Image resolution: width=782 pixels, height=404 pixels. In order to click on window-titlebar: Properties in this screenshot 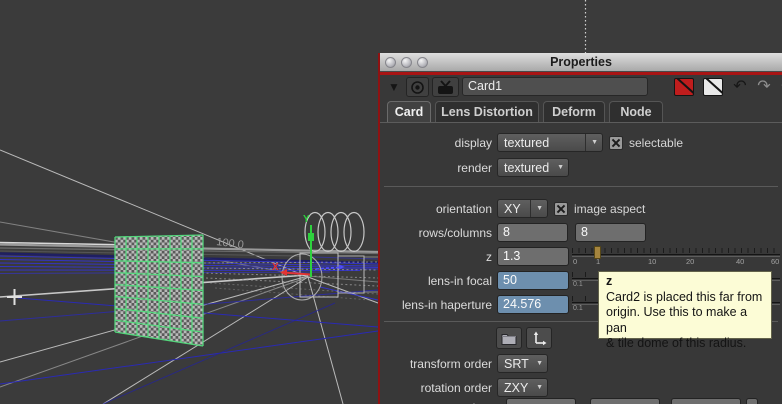, I will do `click(581, 62)`.